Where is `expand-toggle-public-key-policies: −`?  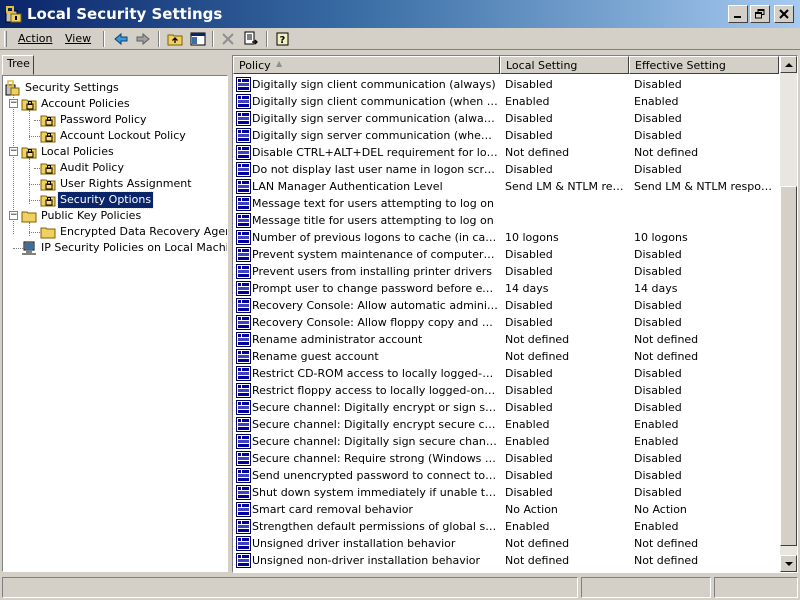
expand-toggle-public-key-policies: − is located at coordinates (13, 215).